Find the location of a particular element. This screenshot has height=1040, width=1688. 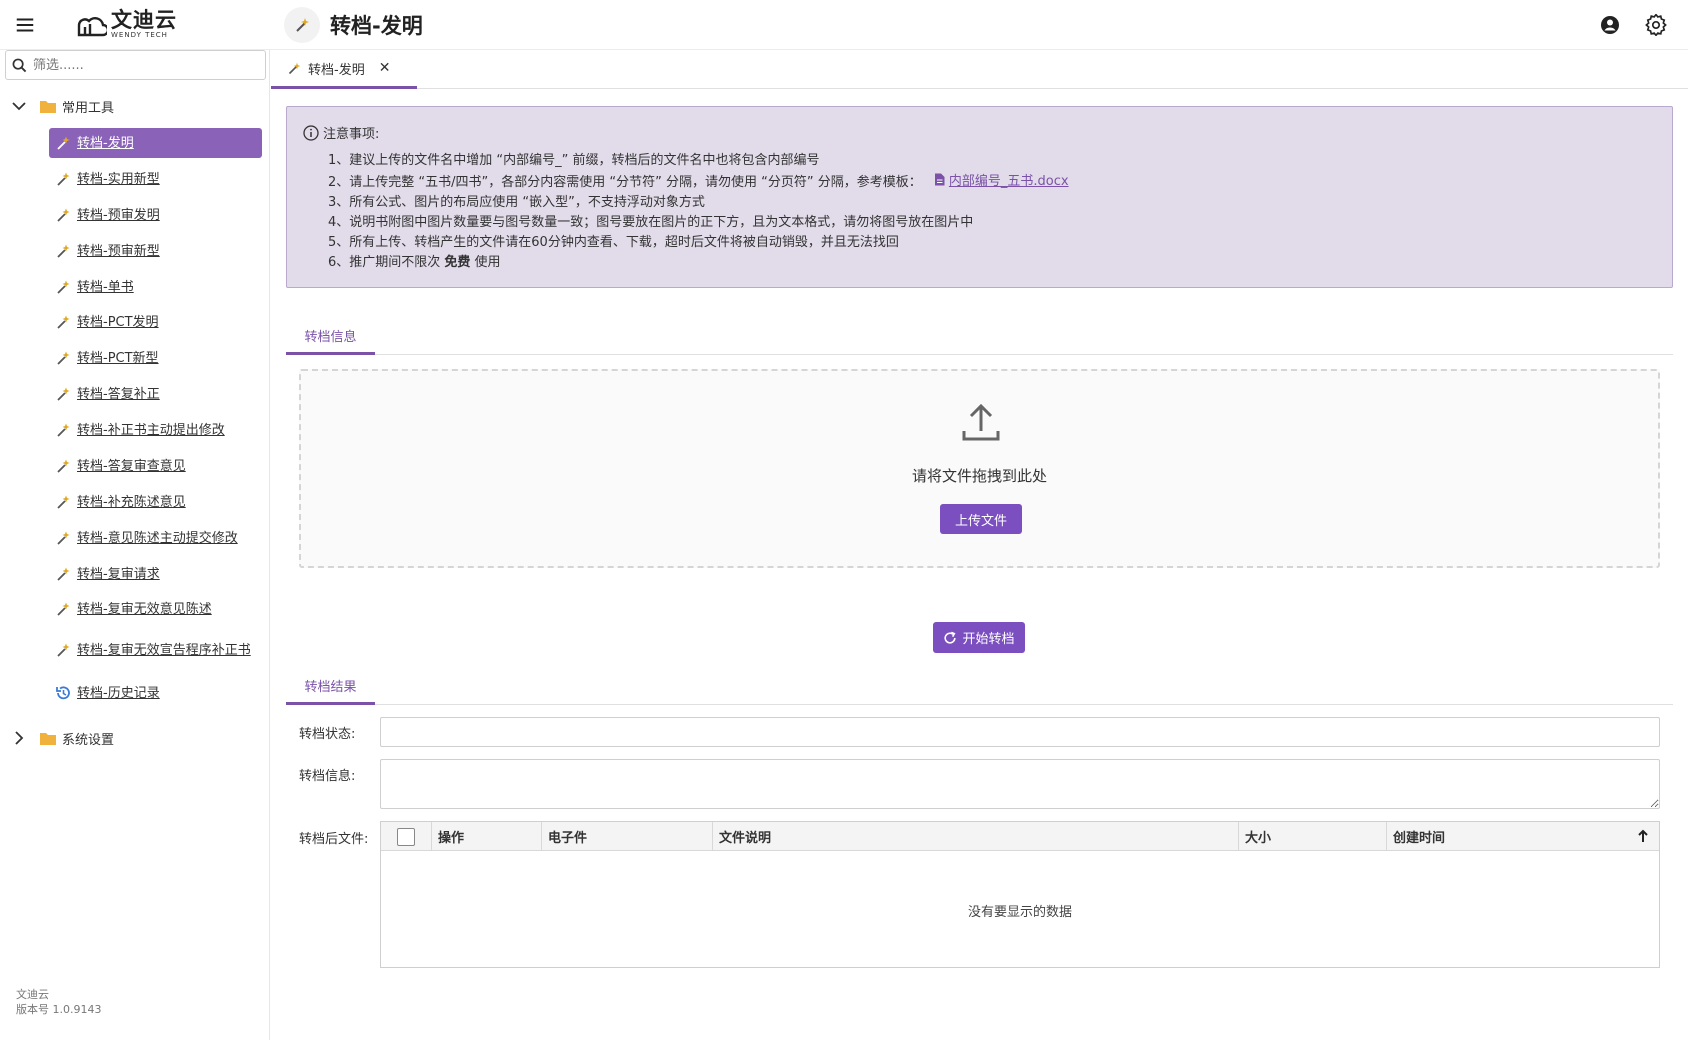

sidebar-item: 转档-预审新型 is located at coordinates (155, 251).